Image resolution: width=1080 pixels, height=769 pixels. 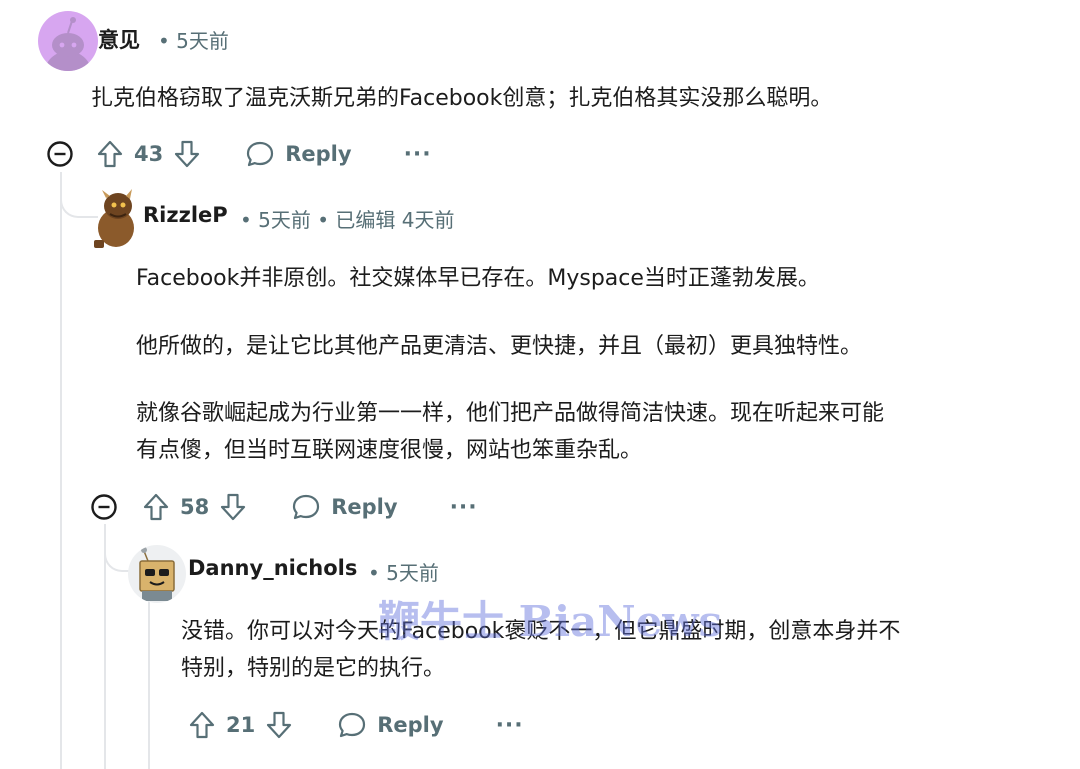 What do you see at coordinates (272, 568) in the screenshot?
I see `username: Danny_nichols` at bounding box center [272, 568].